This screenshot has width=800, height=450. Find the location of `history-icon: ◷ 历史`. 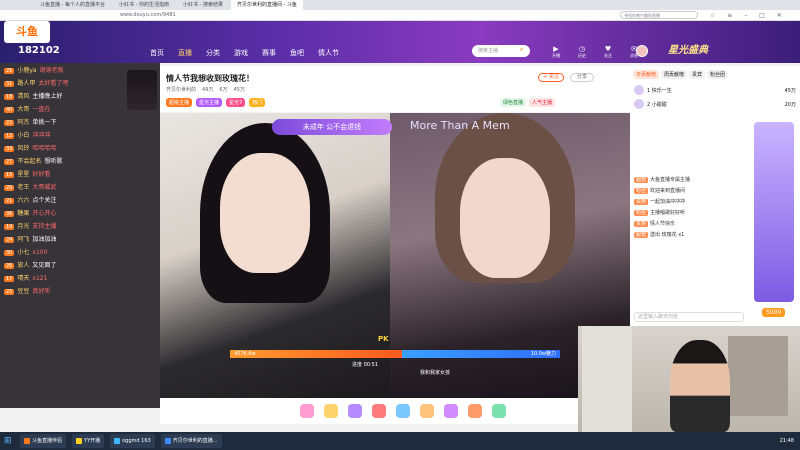

history-icon: ◷ 历史 is located at coordinates (582, 52).